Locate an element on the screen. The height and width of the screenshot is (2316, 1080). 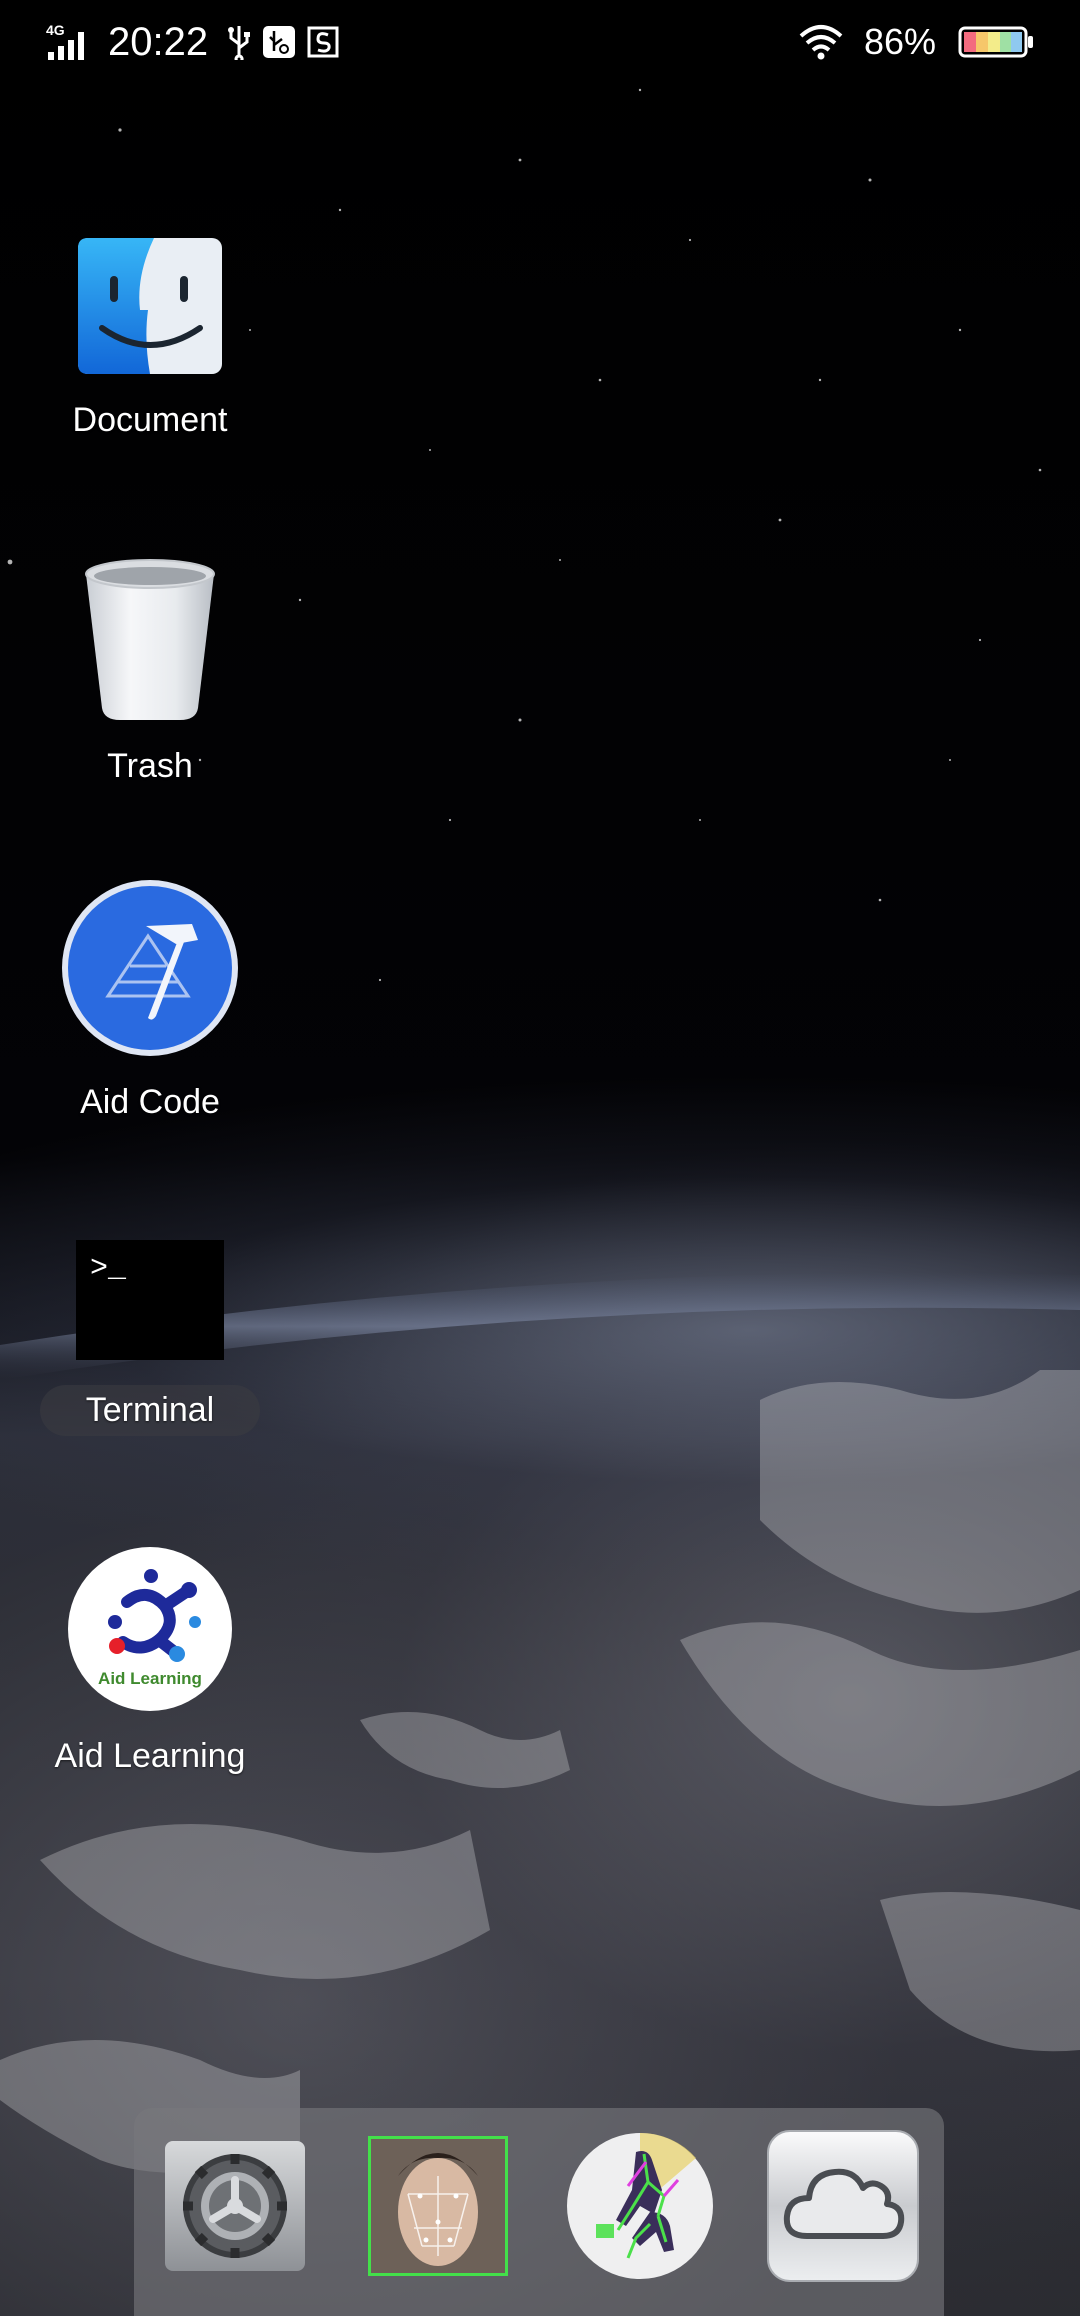
finder-icon is located at coordinates (150, 308).